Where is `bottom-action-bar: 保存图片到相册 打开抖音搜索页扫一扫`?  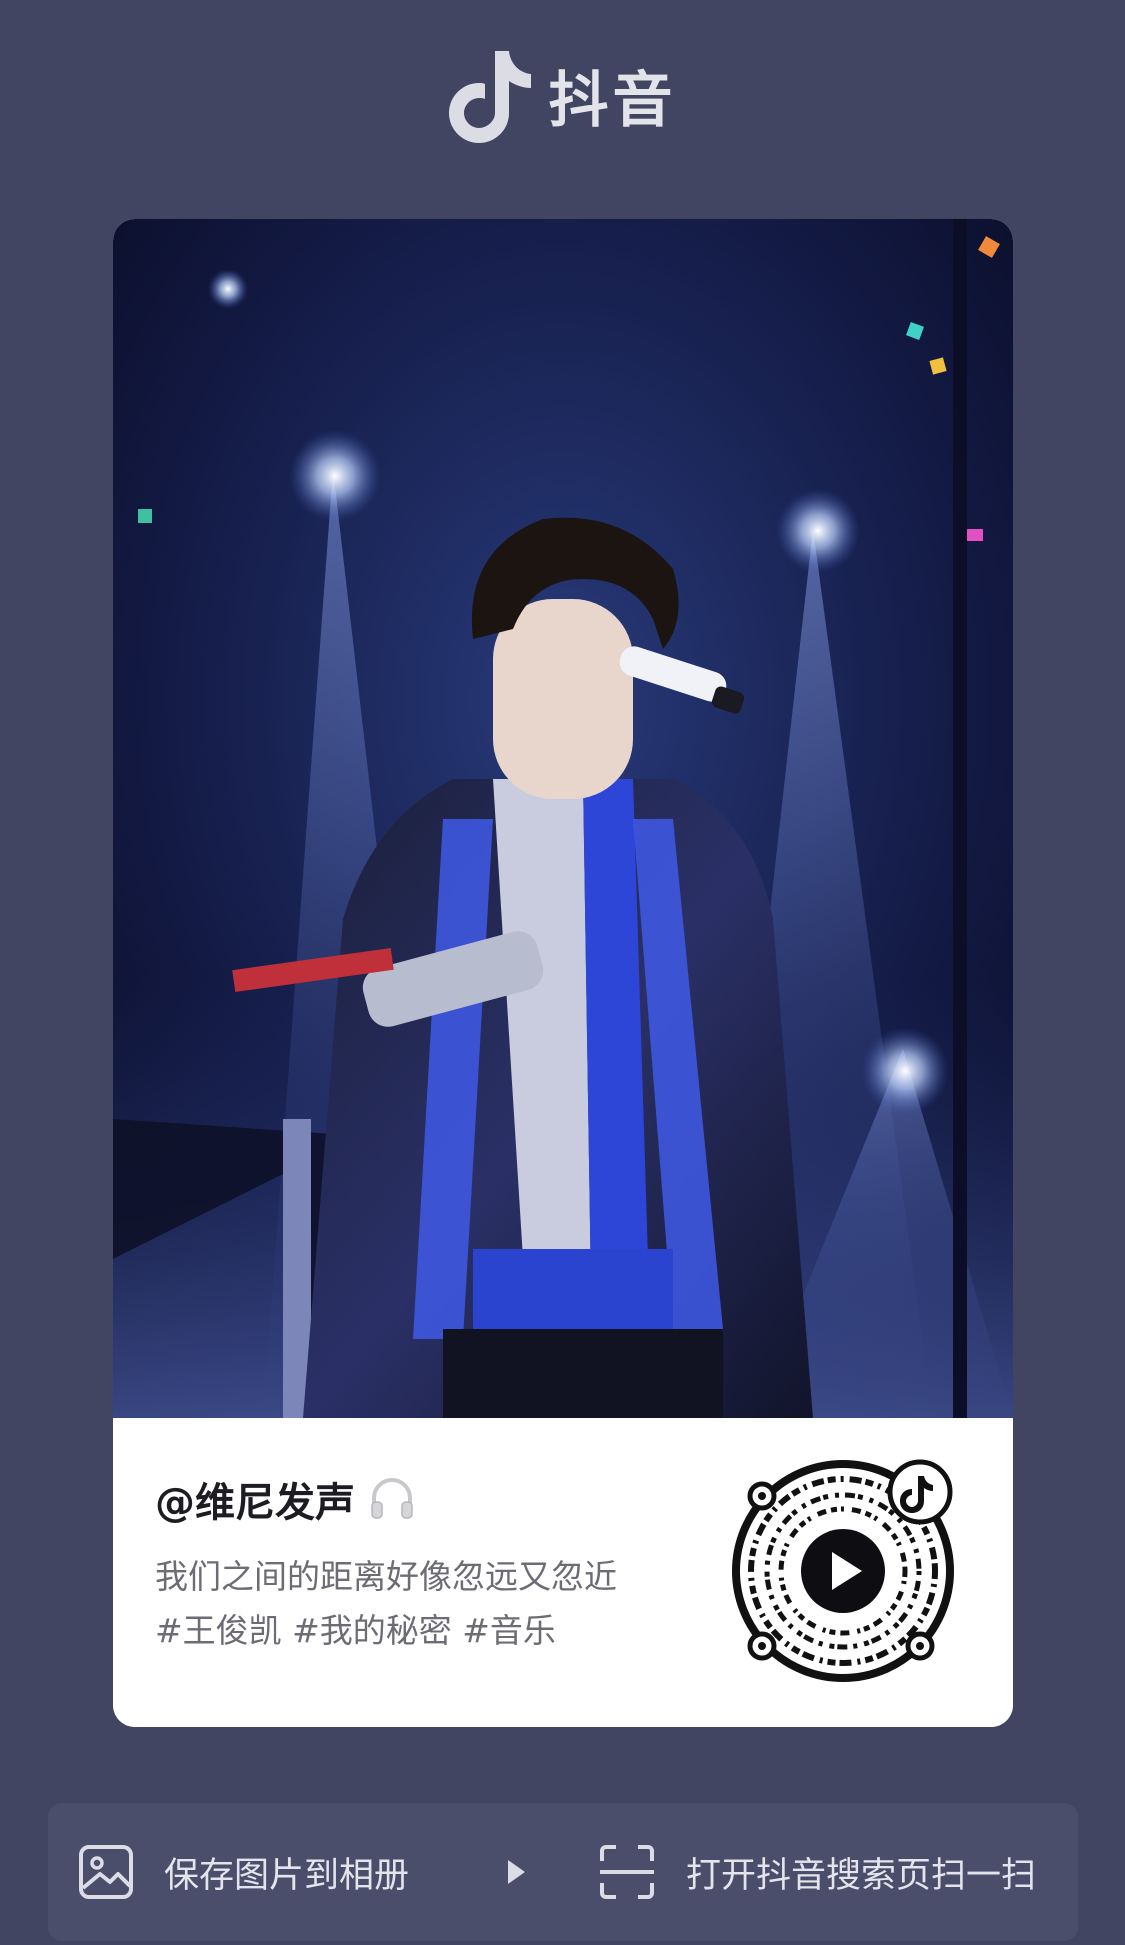 bottom-action-bar: 保存图片到相册 打开抖音搜索页扫一扫 is located at coordinates (563, 1872).